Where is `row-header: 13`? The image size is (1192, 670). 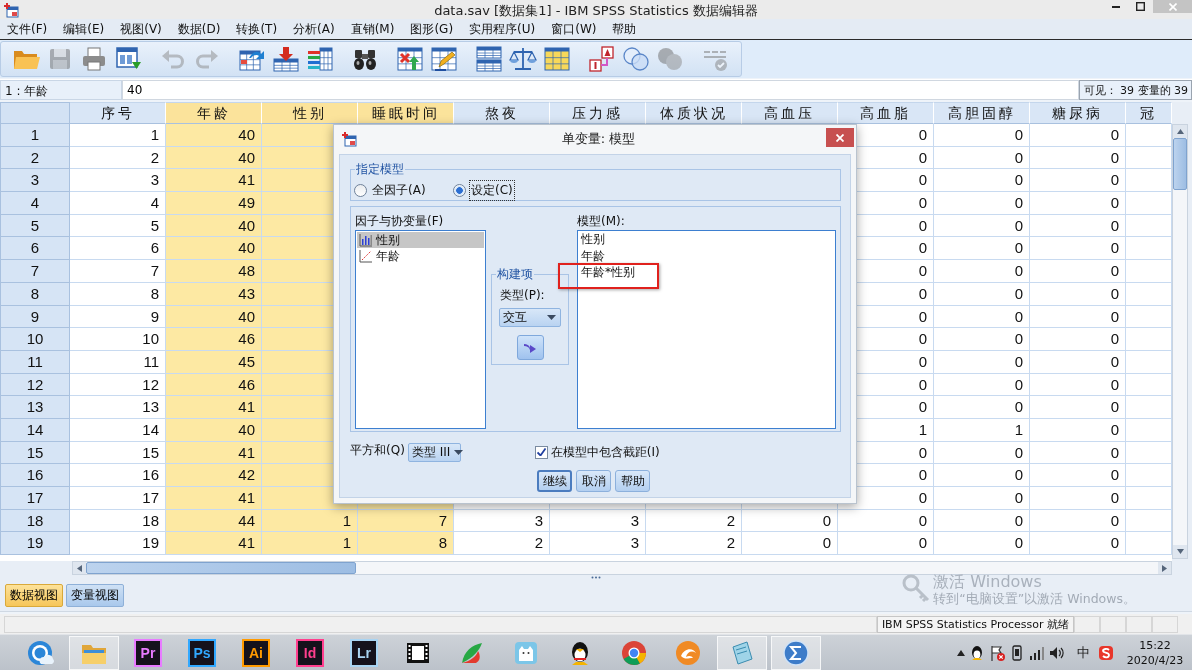 row-header: 13 is located at coordinates (35, 407).